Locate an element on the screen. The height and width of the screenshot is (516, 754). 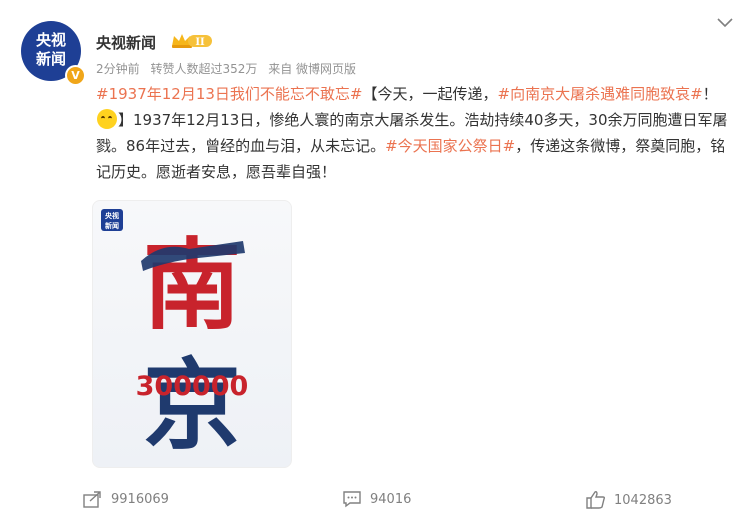
comment-count: 94016 is located at coordinates (391, 499).